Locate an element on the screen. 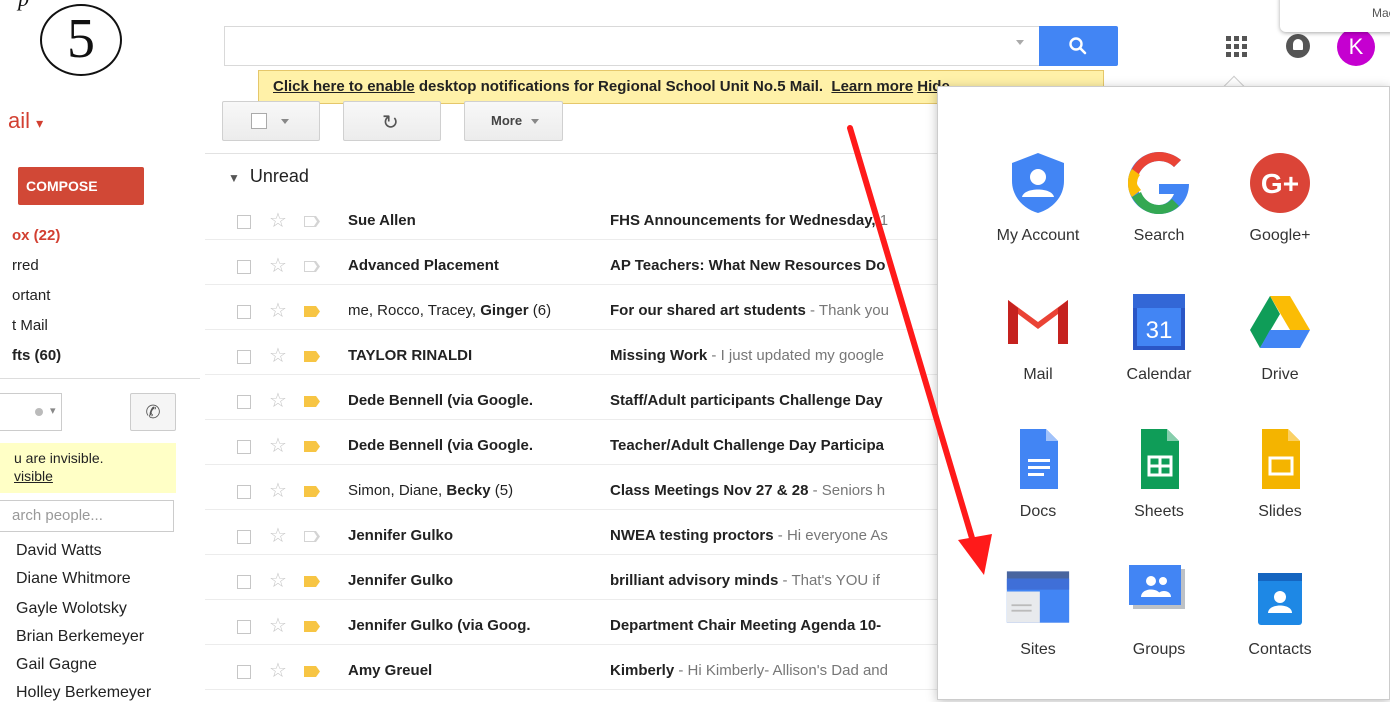  account-avatar: K is located at coordinates (1356, 47).